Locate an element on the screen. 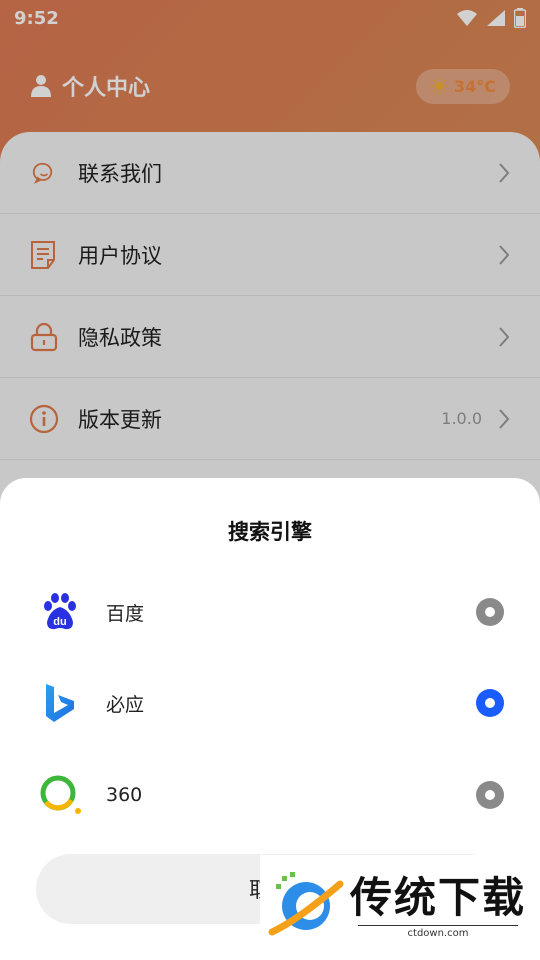 The width and height of the screenshot is (540, 960). watermark-text: 传统下载 ctdown.com is located at coordinates (438, 905).